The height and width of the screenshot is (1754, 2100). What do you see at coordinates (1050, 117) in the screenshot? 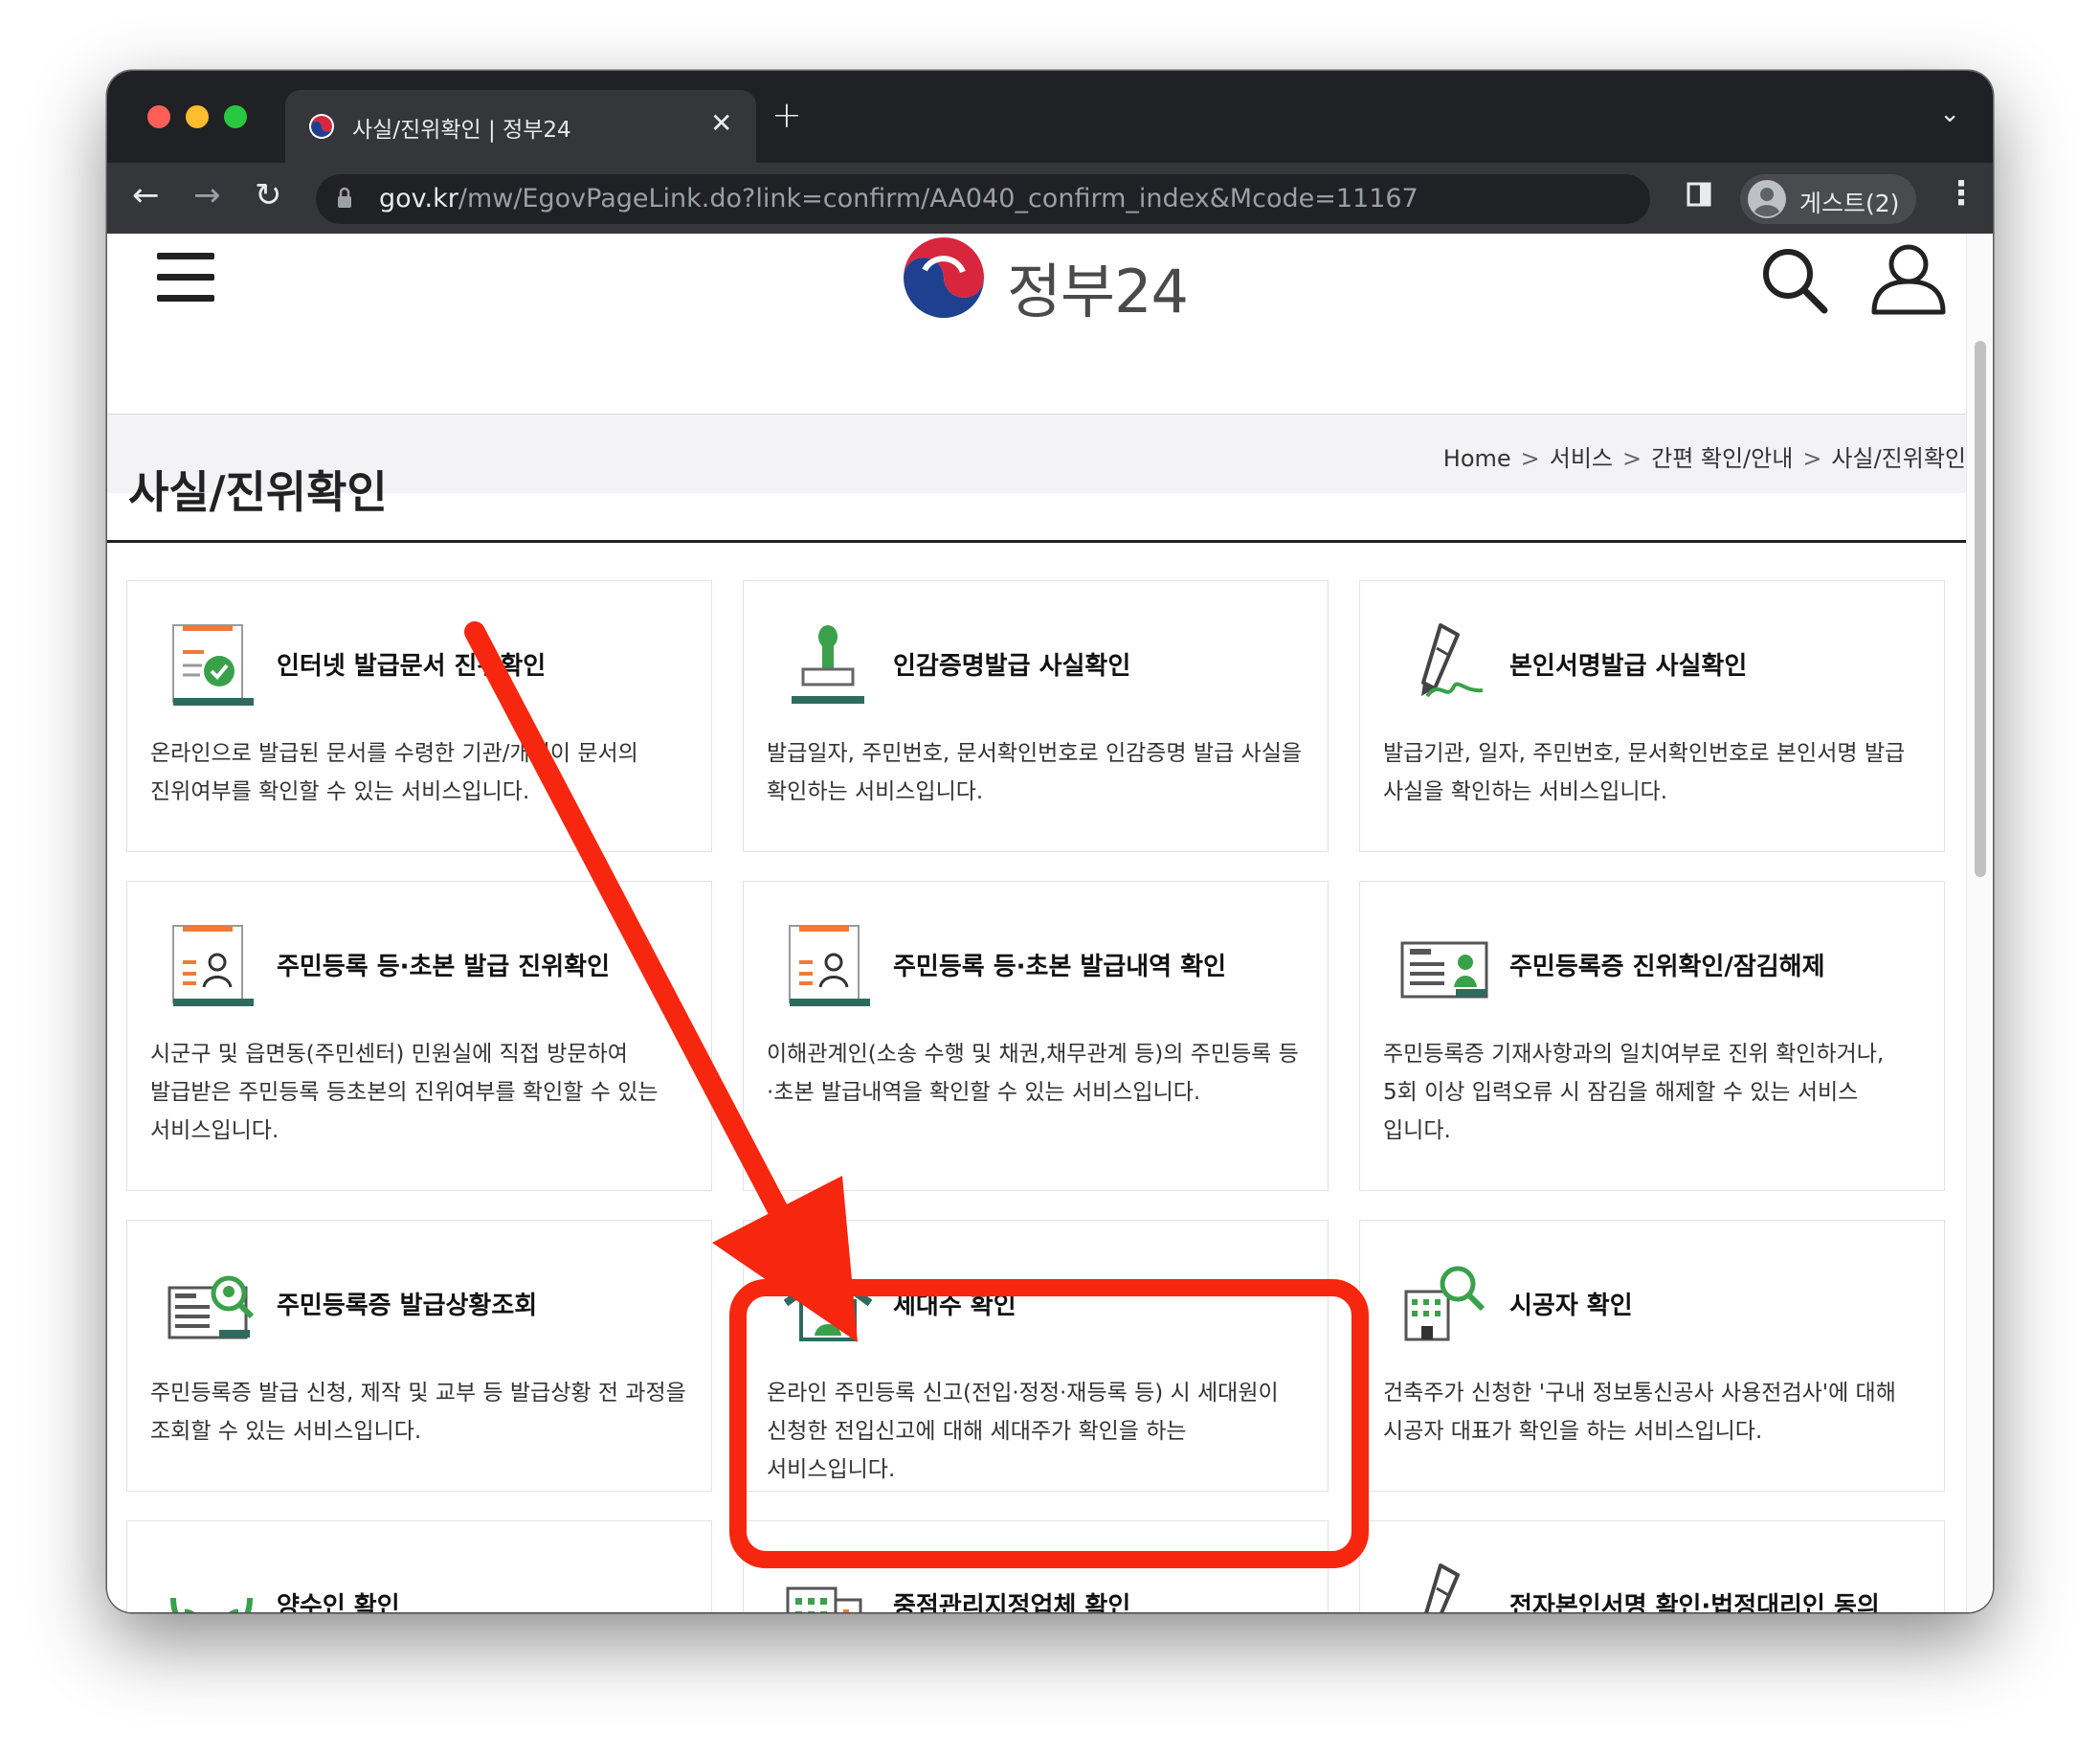
I see `tab-bar: 사실/진위확인 | 정부24 ✕ + ⌄` at bounding box center [1050, 117].